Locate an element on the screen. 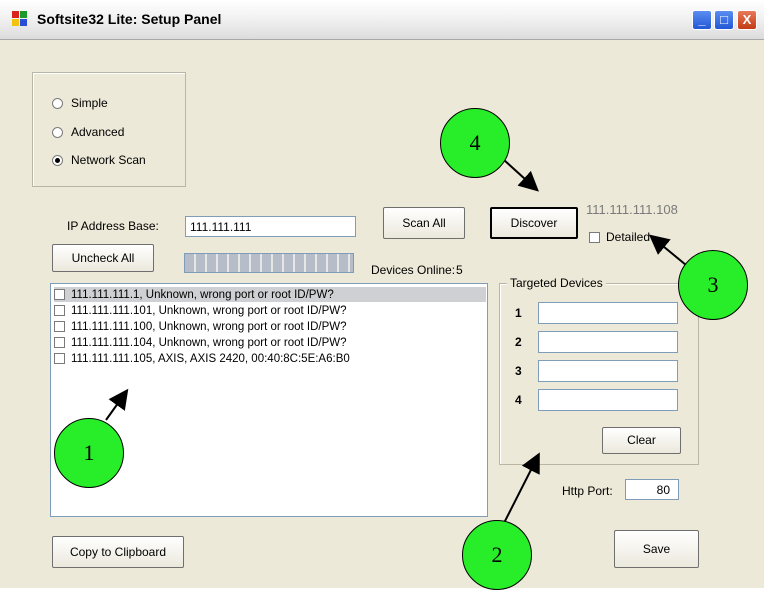 The height and width of the screenshot is (590, 764). copy-to-clipboard-label: Copy to Clipboard is located at coordinates (118, 552).